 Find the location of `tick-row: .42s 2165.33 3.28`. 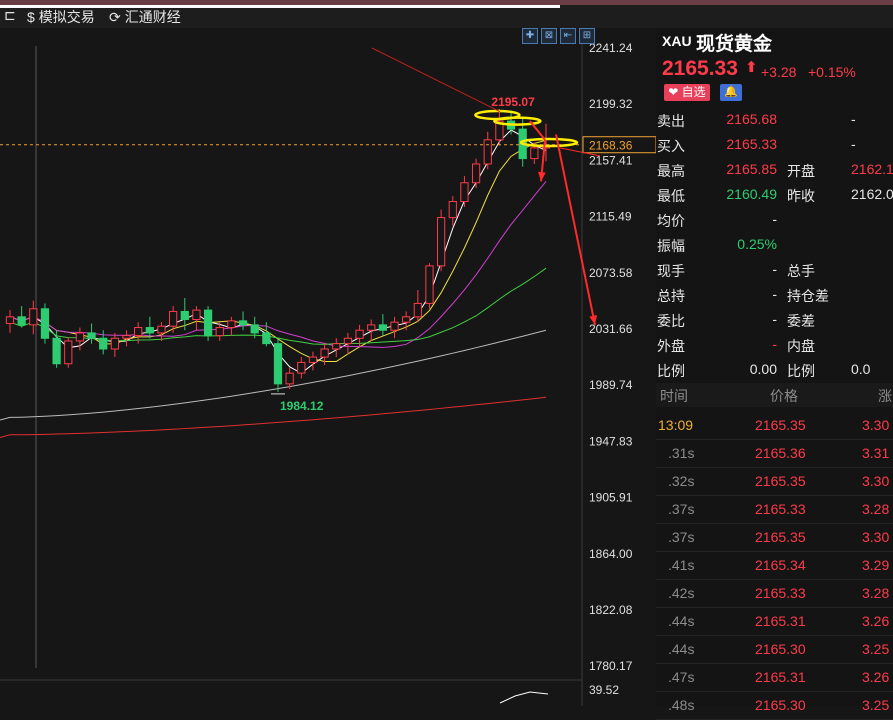

tick-row: .42s 2165.33 3.28 is located at coordinates (774, 593).